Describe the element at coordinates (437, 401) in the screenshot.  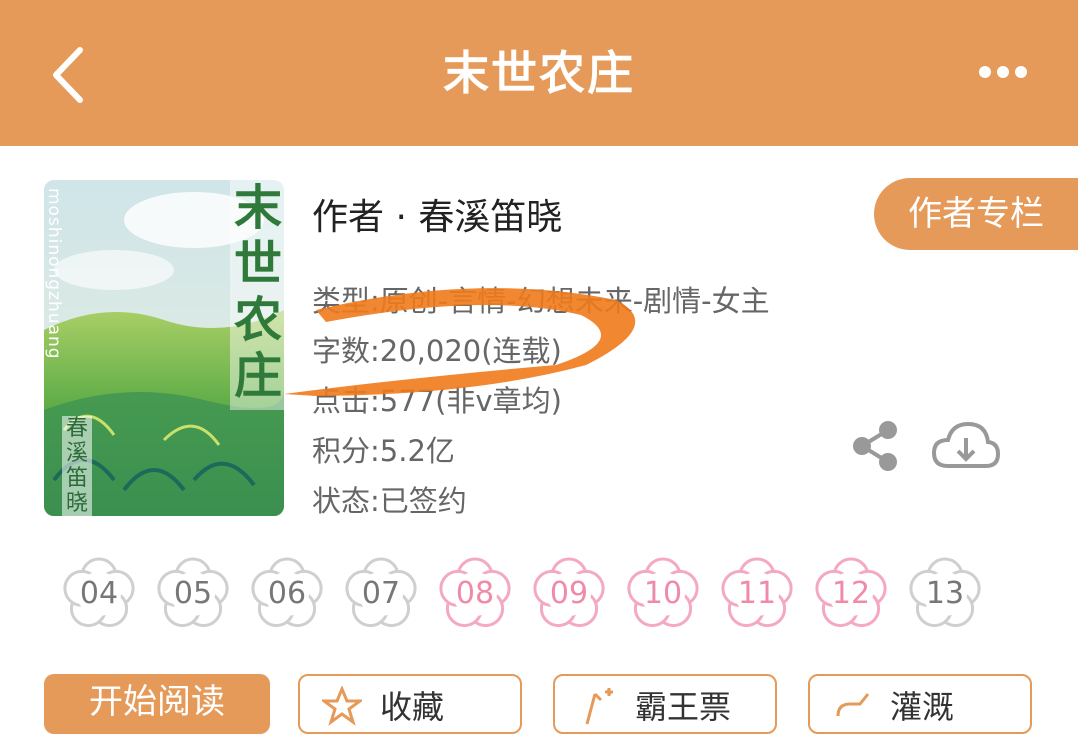
I see `meta-clicks: 点击:577(非v章均)` at that location.